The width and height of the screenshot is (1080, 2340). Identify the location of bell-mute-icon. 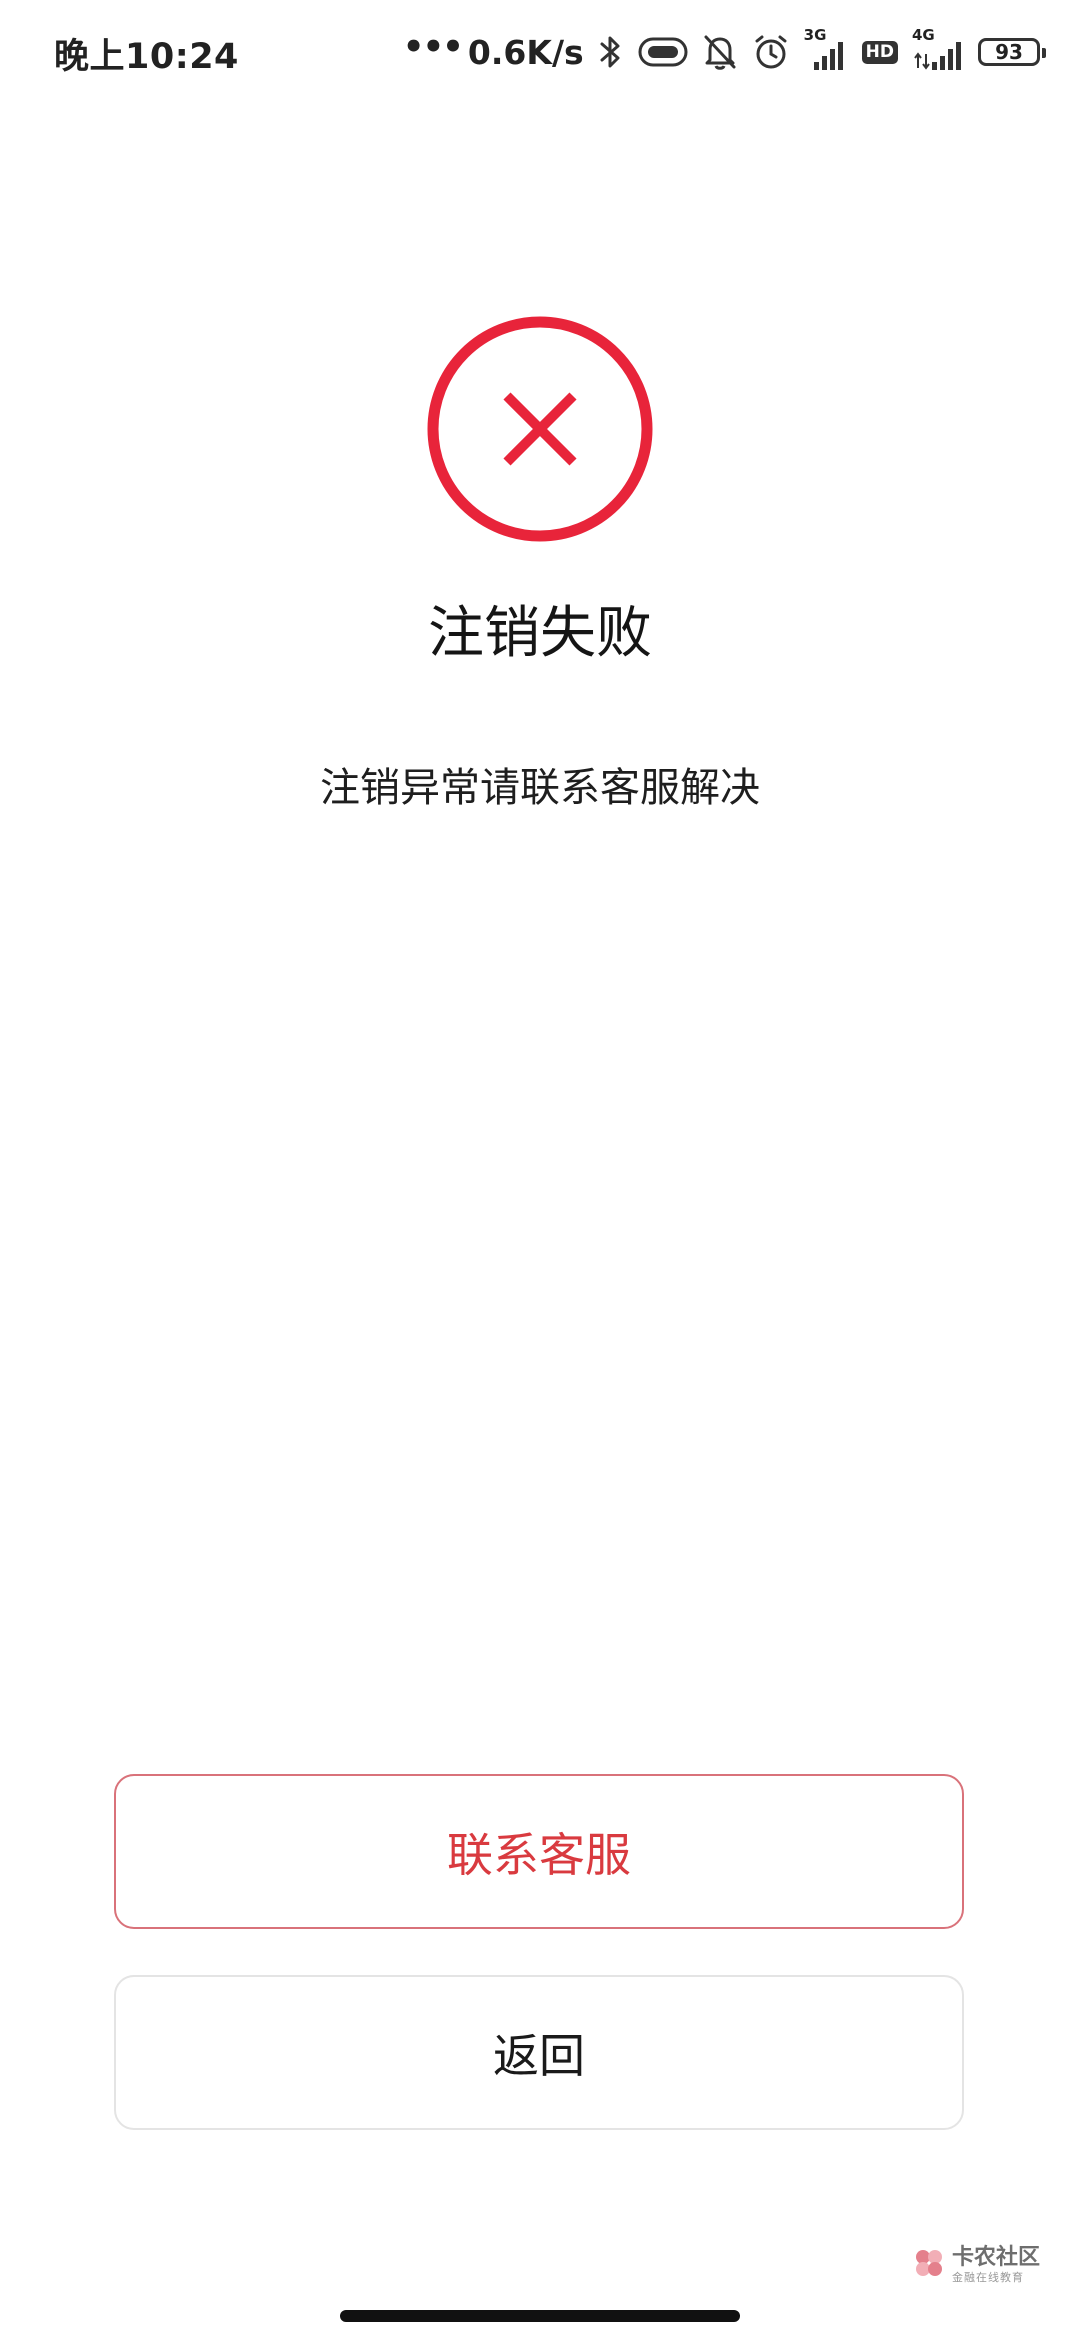
(720, 52).